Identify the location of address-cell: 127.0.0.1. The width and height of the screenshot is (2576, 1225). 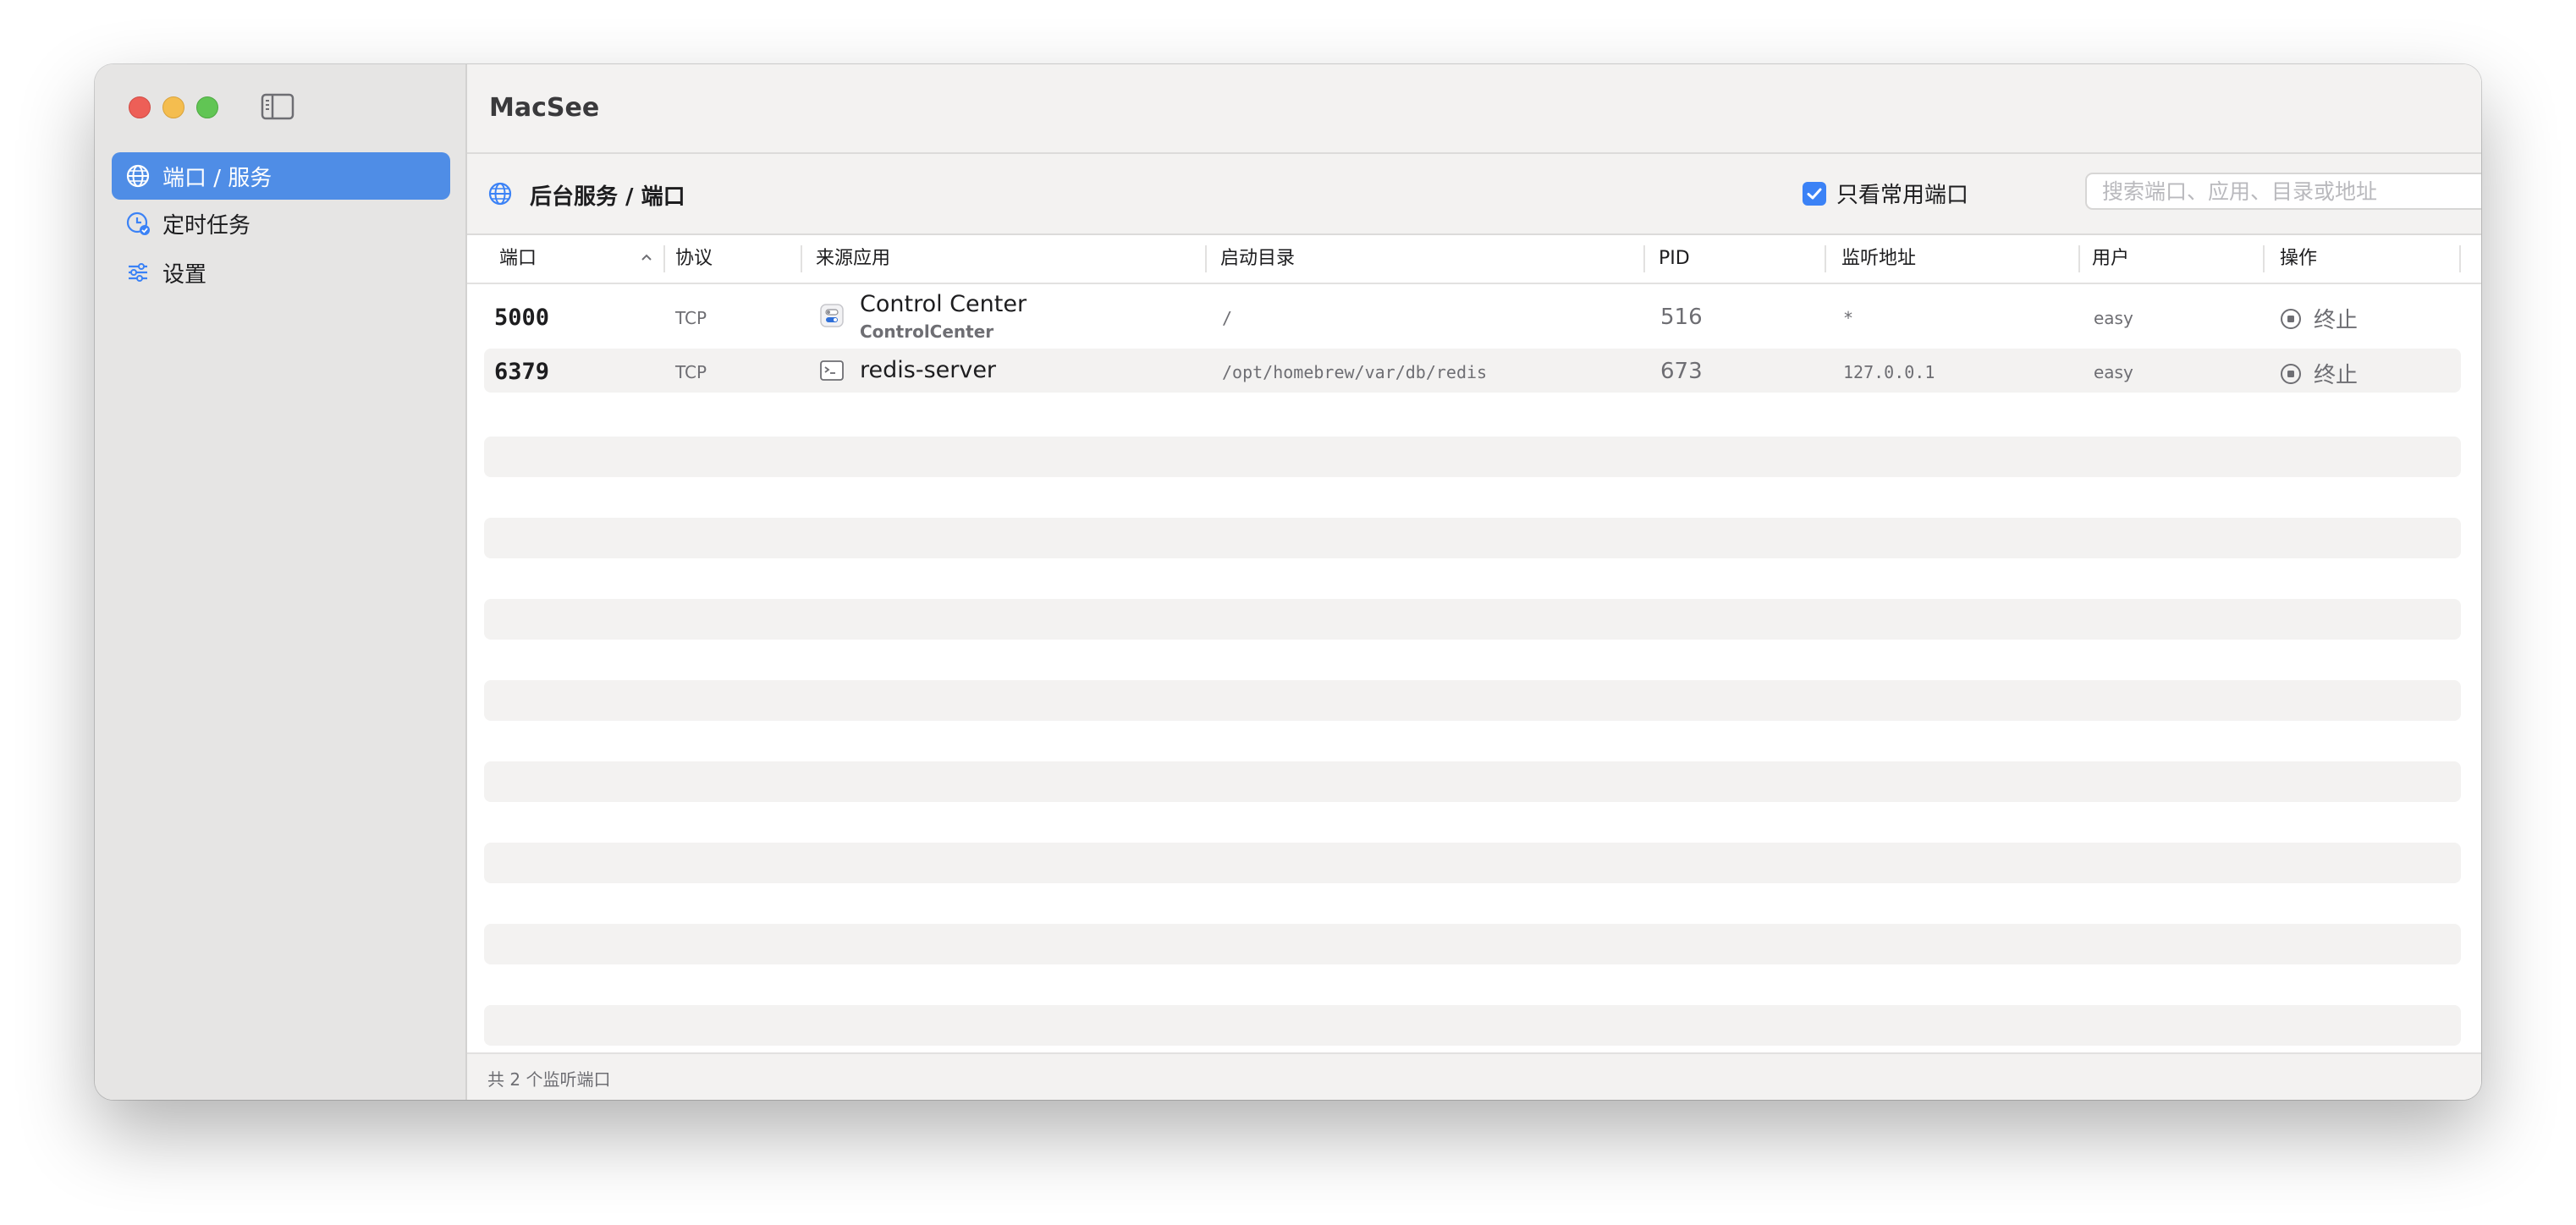
(1889, 372).